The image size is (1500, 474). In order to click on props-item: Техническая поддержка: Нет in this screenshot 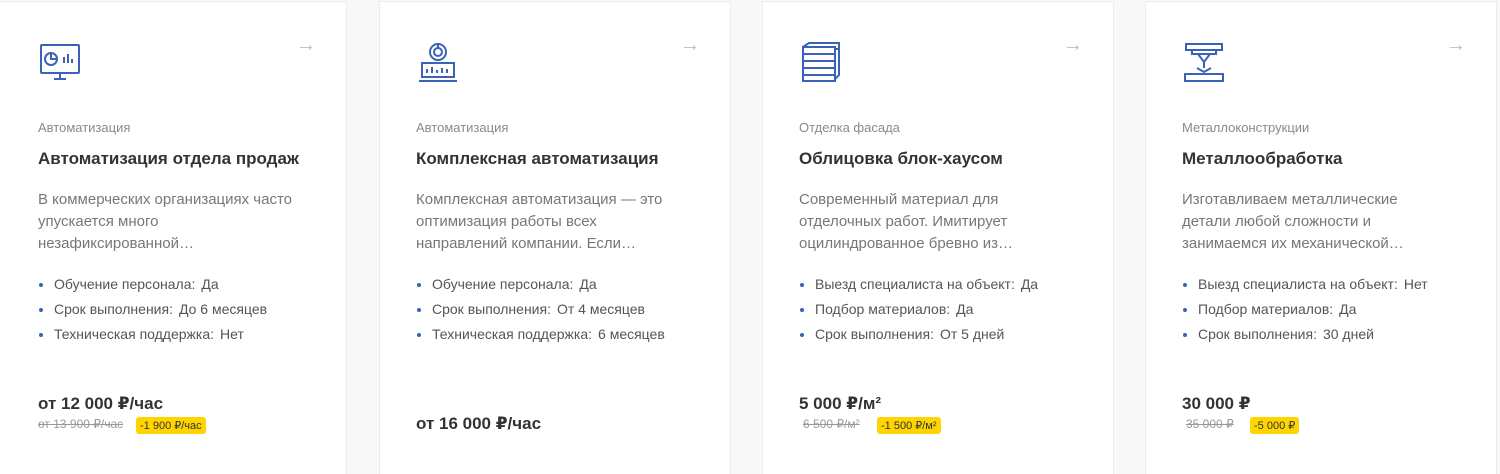, I will do `click(180, 335)`.